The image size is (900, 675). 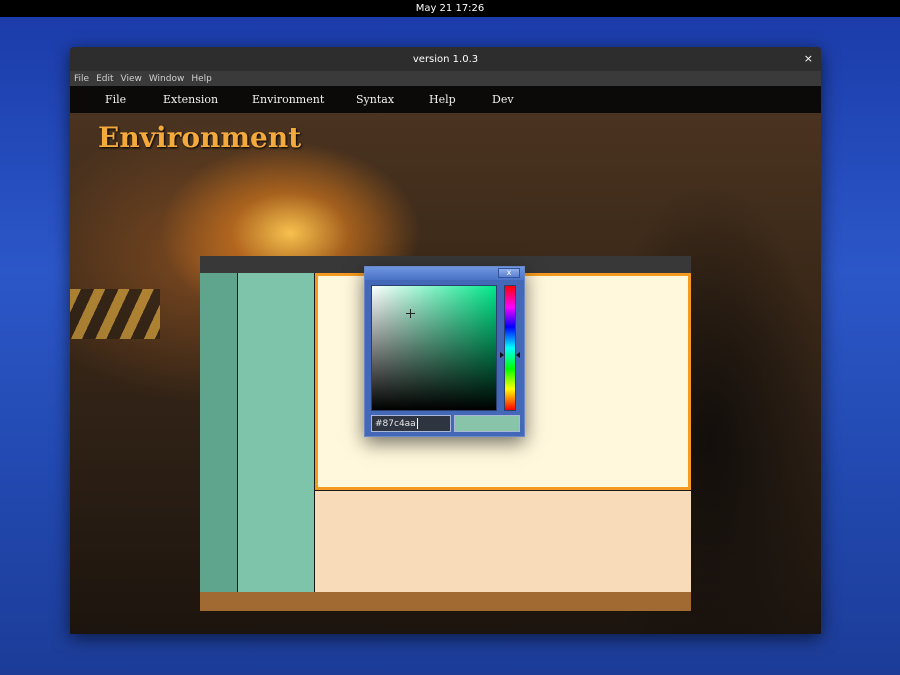 What do you see at coordinates (288, 99) in the screenshot?
I see `nav-environment: Environment` at bounding box center [288, 99].